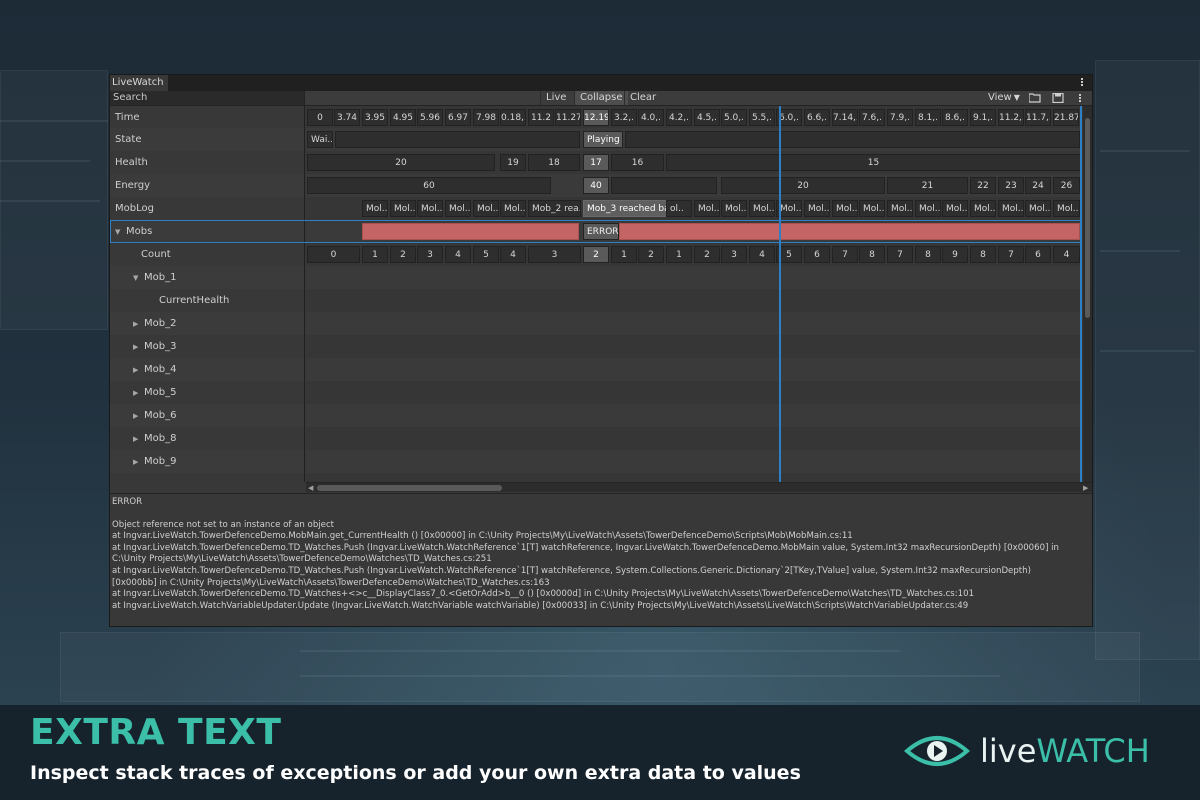  I want to click on row-name-mob-5: ▶ Mob_5, so click(207, 393).